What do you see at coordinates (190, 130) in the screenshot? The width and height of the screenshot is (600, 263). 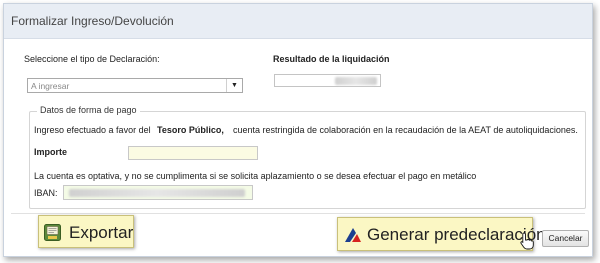 I see `ingreso-bold: Tesoro Público,` at bounding box center [190, 130].